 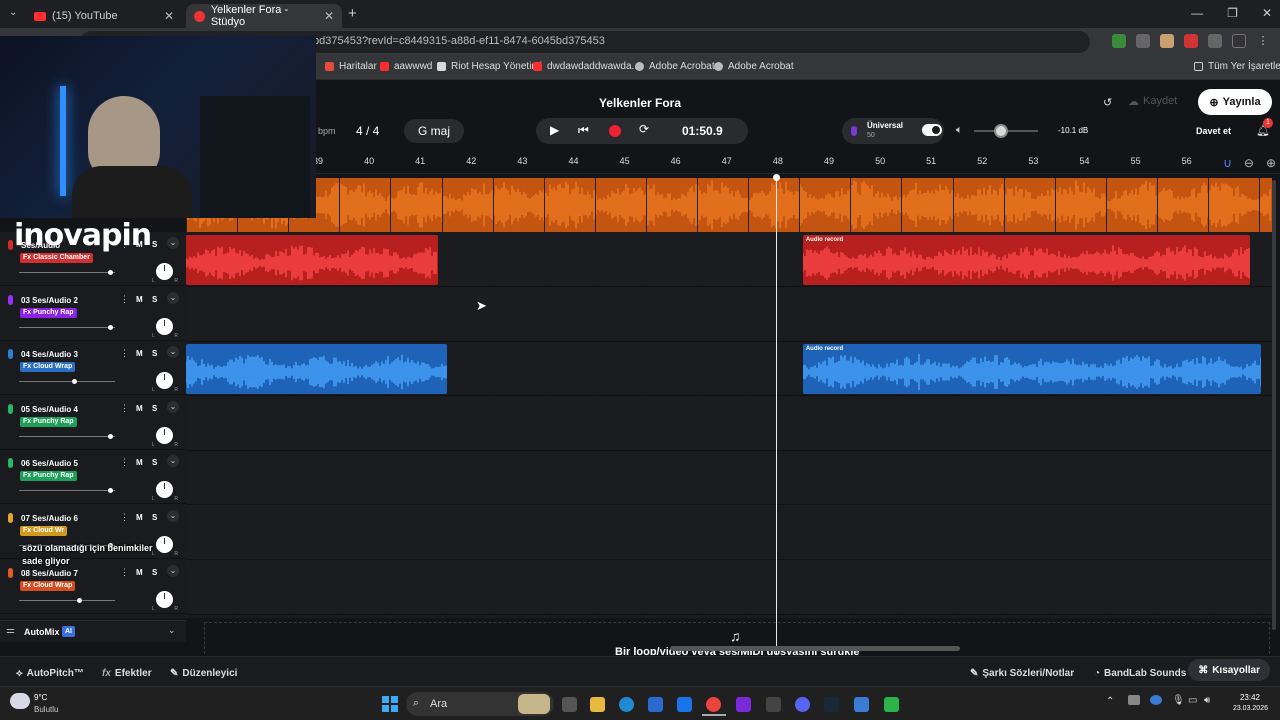 What do you see at coordinates (655, 704) in the screenshot?
I see `store-icon` at bounding box center [655, 704].